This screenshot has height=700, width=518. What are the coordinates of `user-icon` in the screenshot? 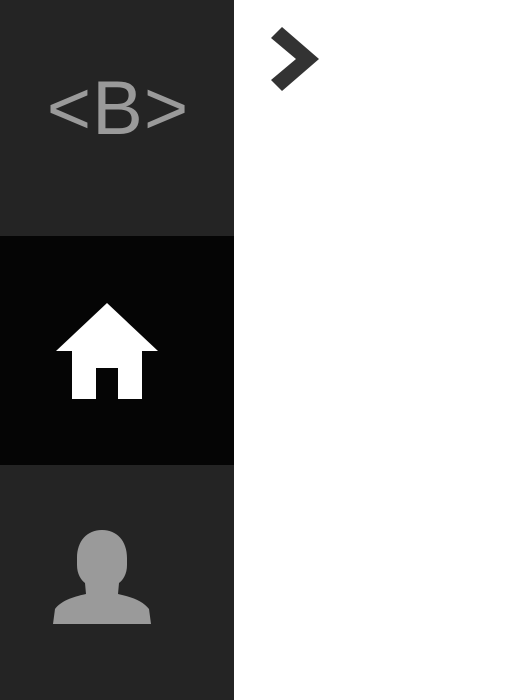 It's located at (102, 577).